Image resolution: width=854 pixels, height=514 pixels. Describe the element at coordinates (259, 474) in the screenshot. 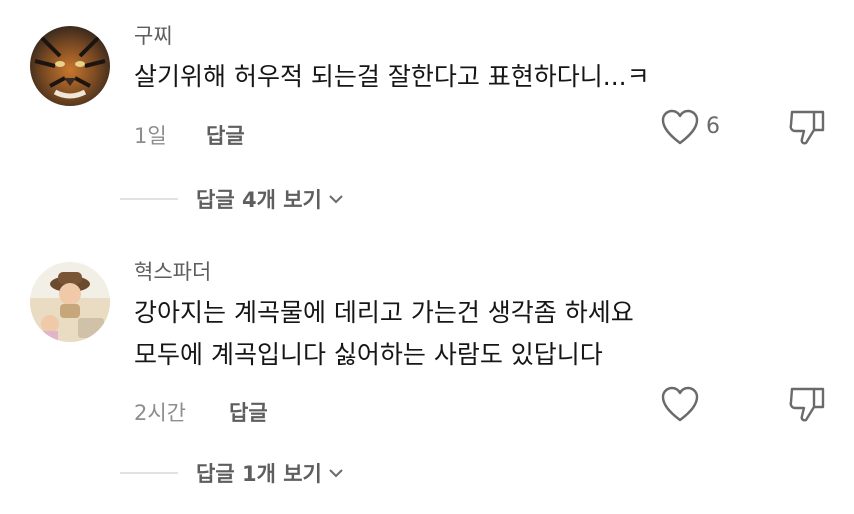

I see `view-replies-label: 답글 1개 보기` at that location.